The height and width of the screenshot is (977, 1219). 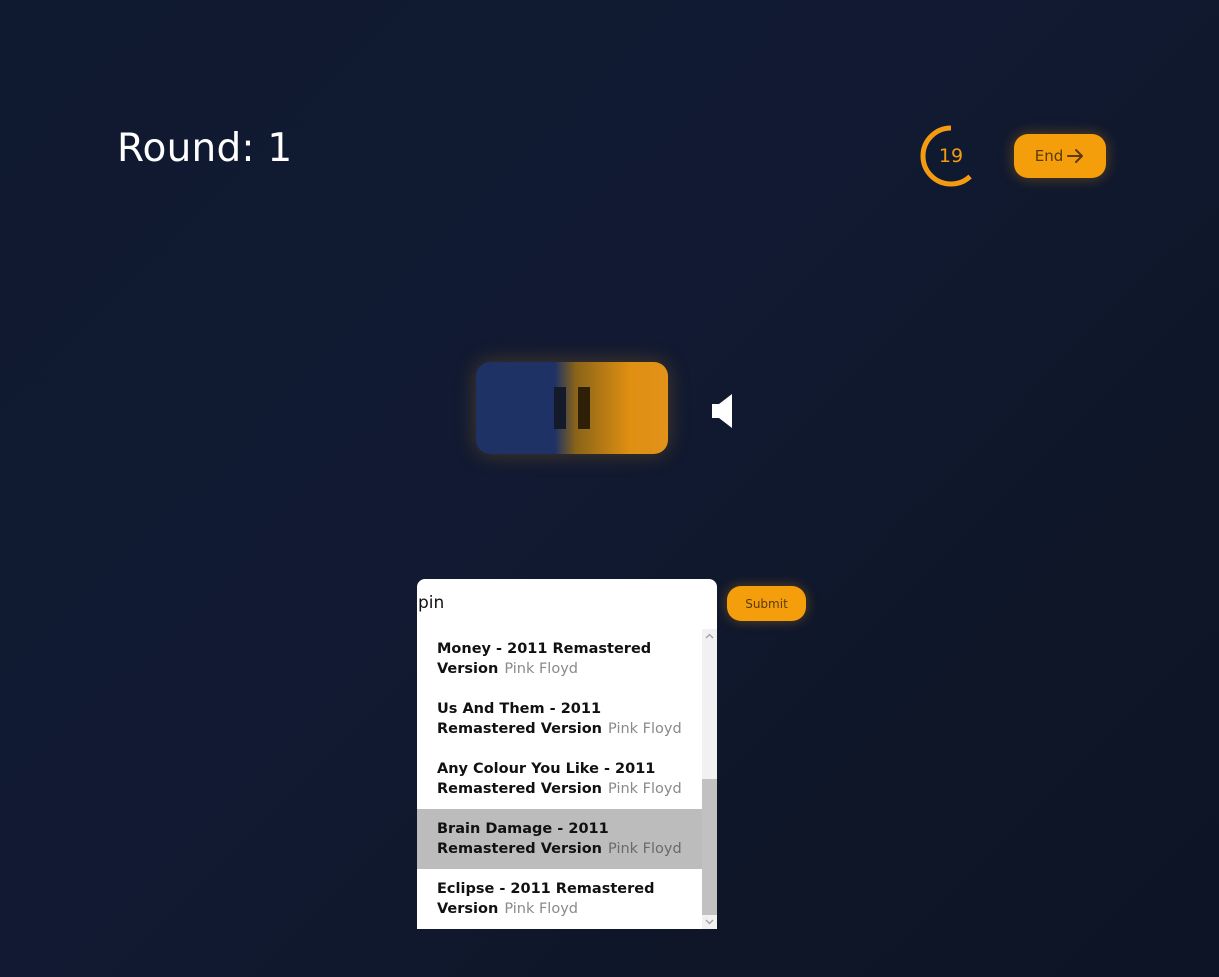 I want to click on volume-icon, so click(x=722, y=411).